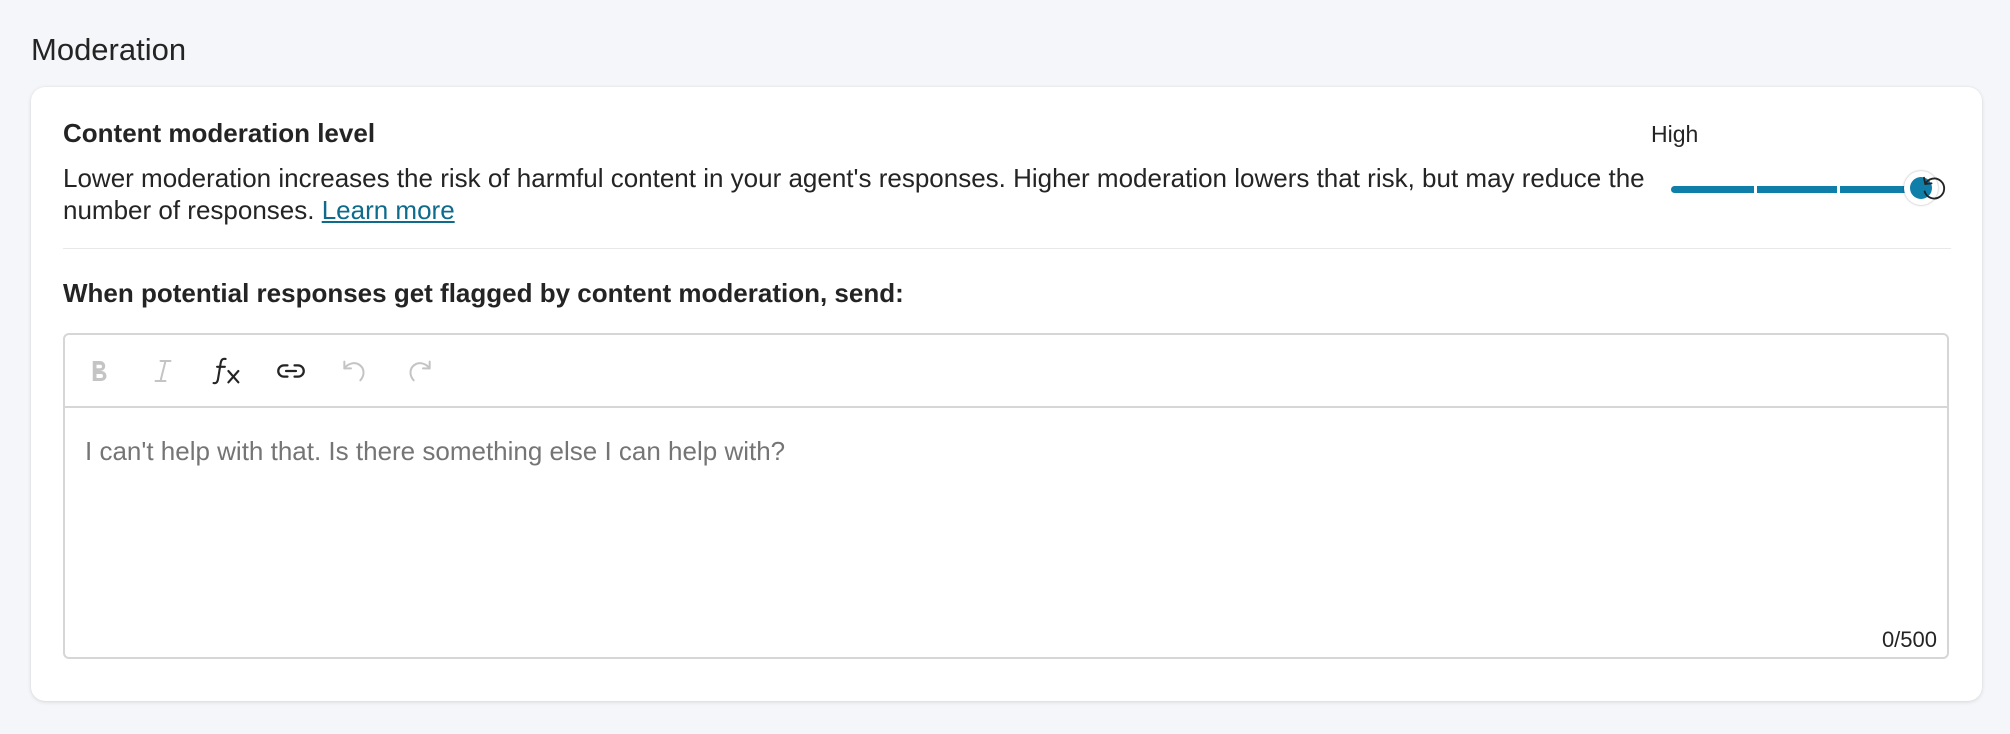 The image size is (2010, 734). I want to click on editor-toolbar, so click(1006, 371).